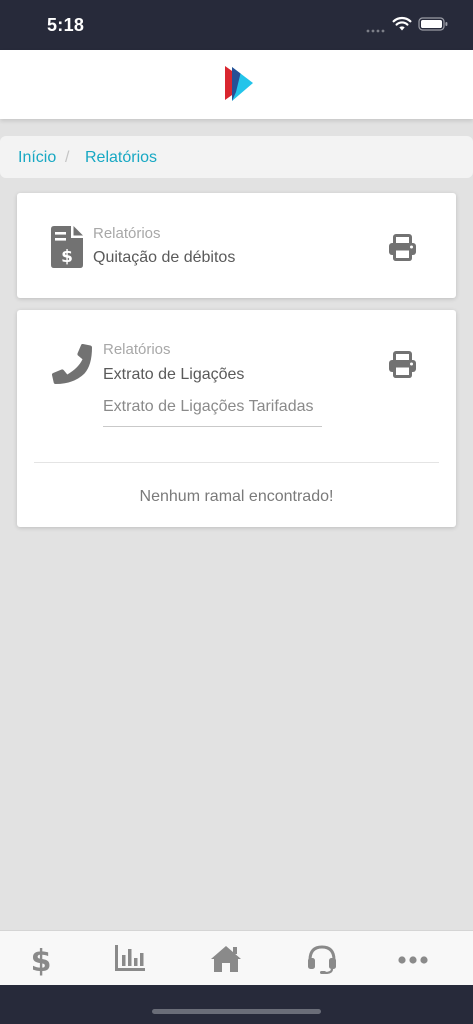 The height and width of the screenshot is (1024, 473). I want to click on card-title: Extrato de Ligações, so click(174, 374).